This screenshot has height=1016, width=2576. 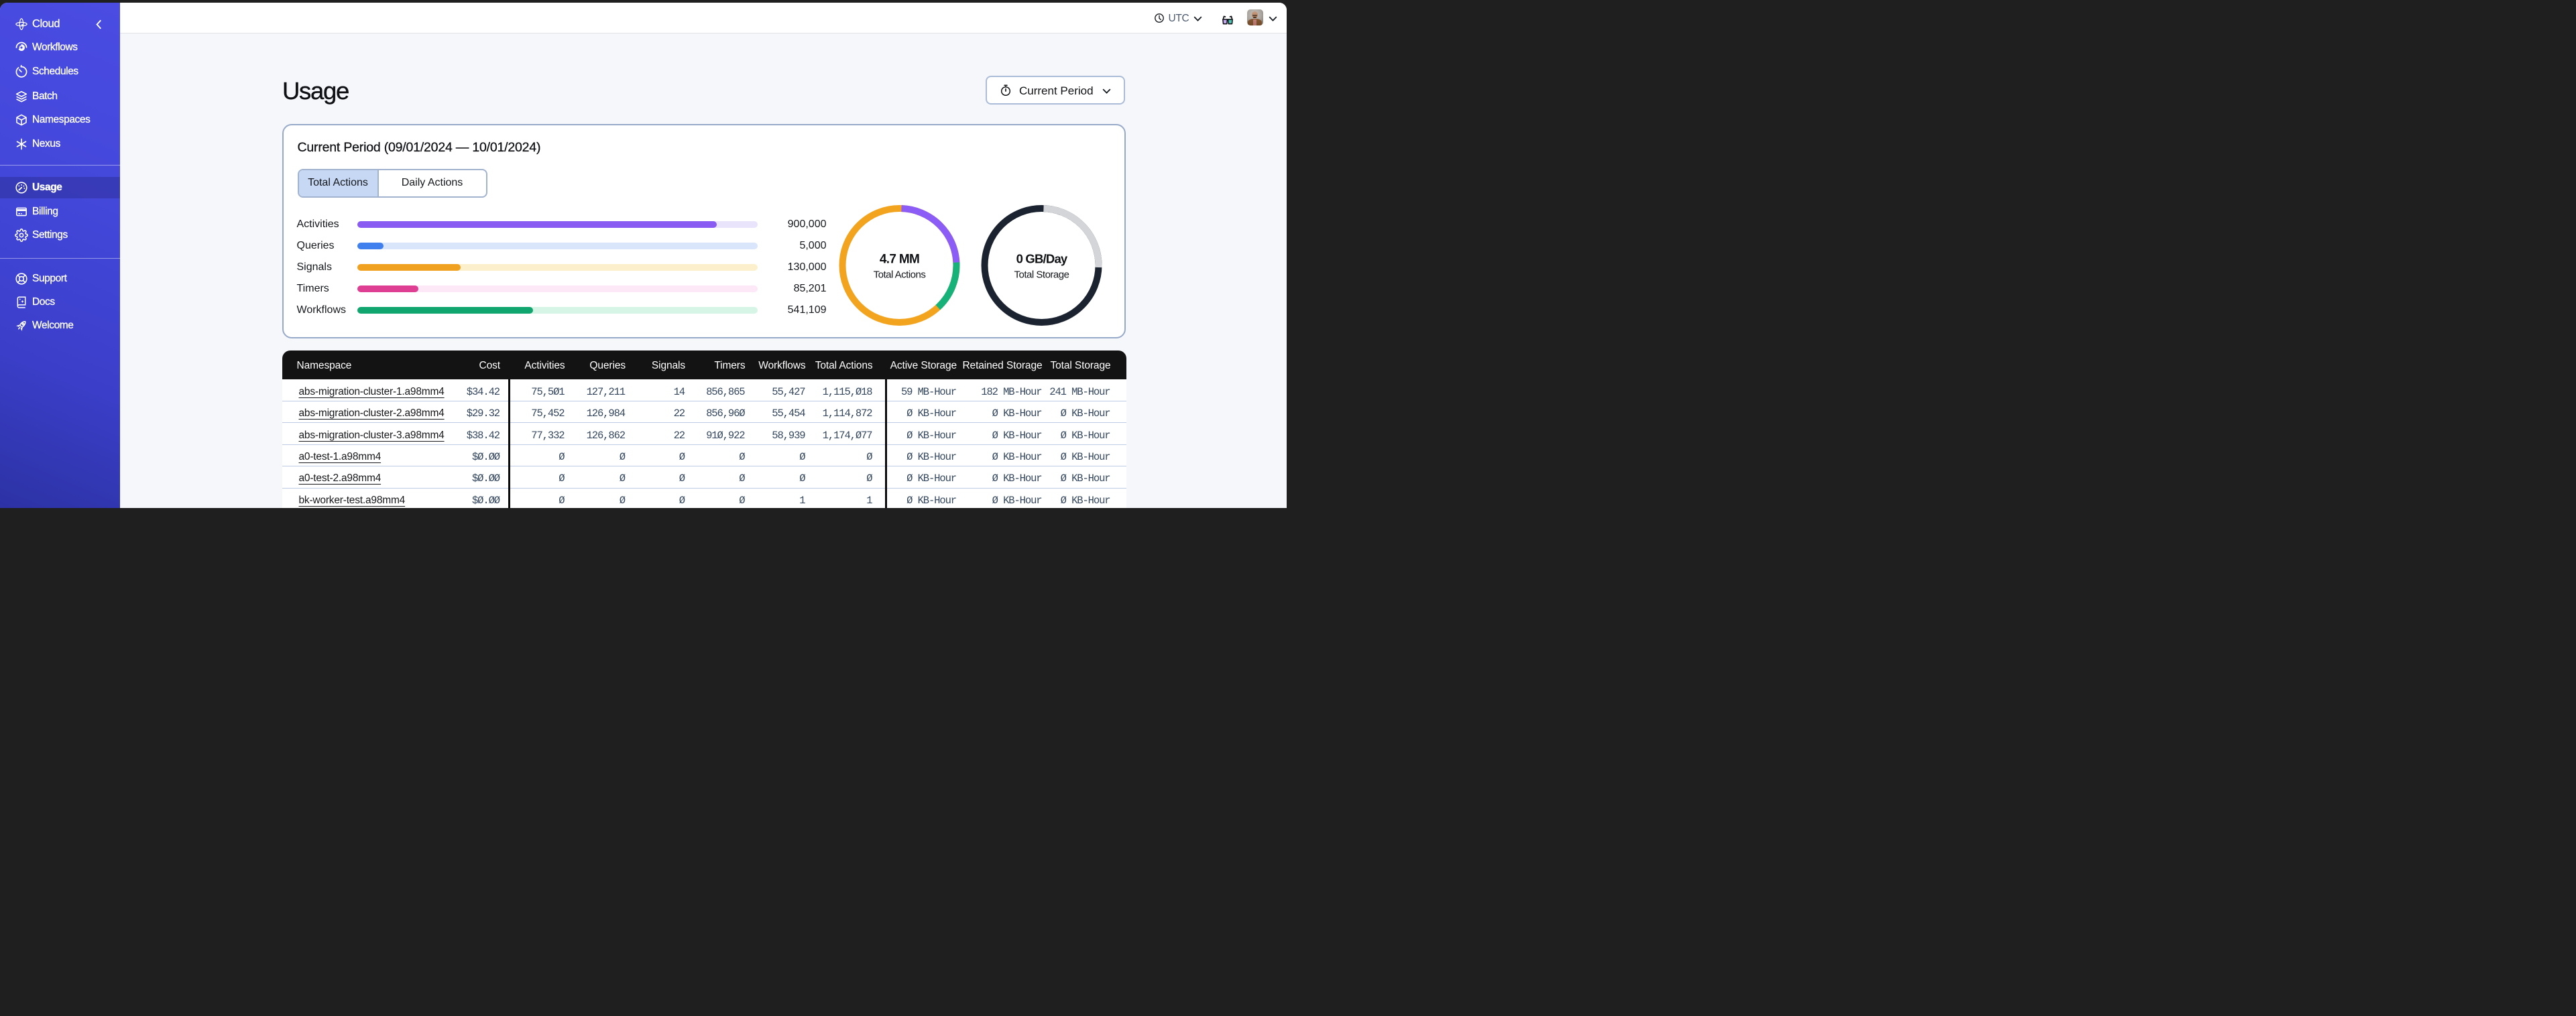 I want to click on svg-text: Total Actions, so click(x=899, y=274).